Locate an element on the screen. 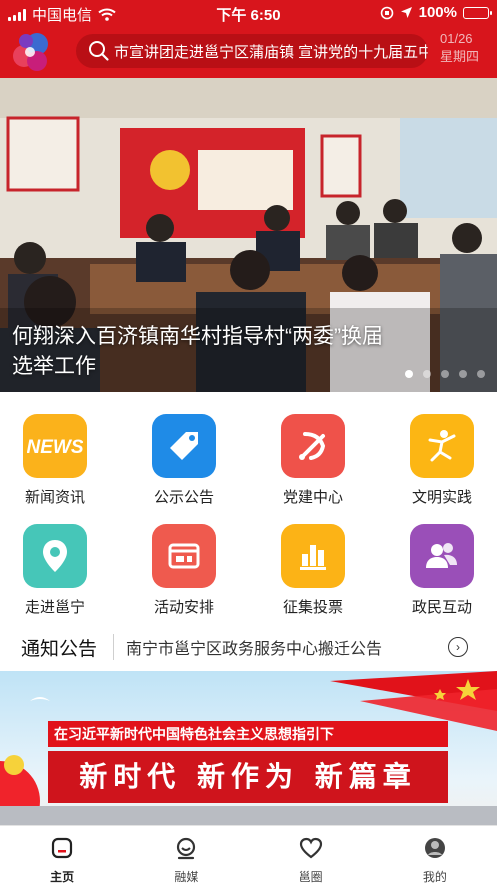 The height and width of the screenshot is (883, 497). date-display: 01/26 星期四 is located at coordinates (468, 51).